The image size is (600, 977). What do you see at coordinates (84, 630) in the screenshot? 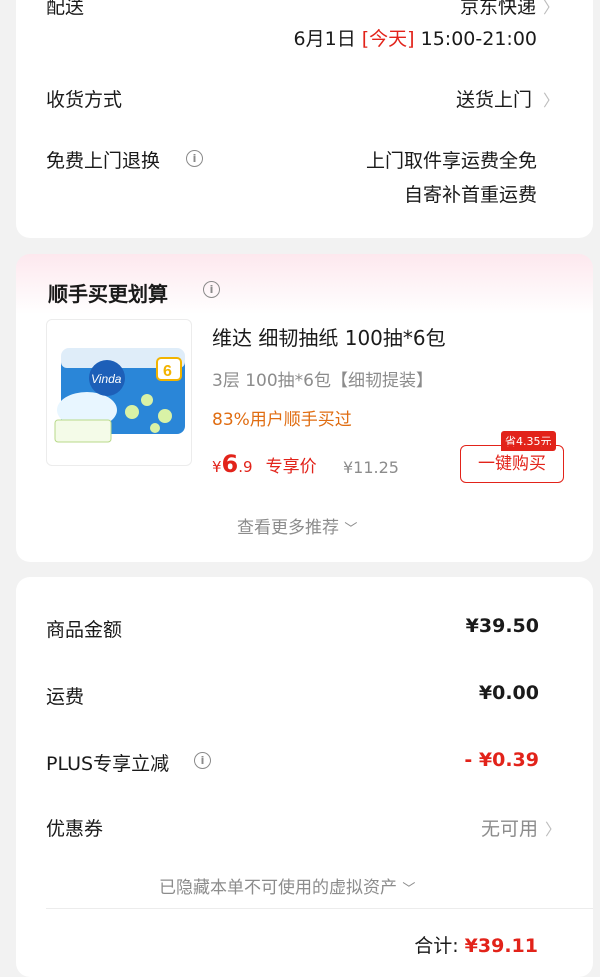
I see `goods-amount-label: 商品金额` at bounding box center [84, 630].